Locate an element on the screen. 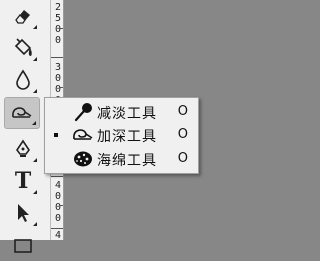  pen-icon is located at coordinates (23, 148).